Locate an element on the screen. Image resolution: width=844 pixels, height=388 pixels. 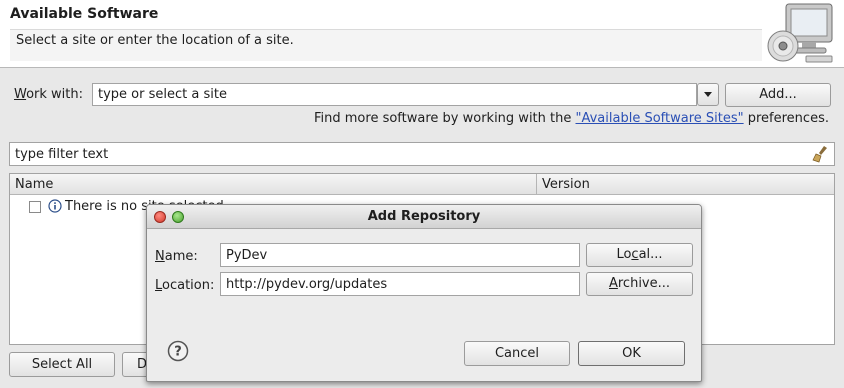
maximize-icon is located at coordinates (178, 217).